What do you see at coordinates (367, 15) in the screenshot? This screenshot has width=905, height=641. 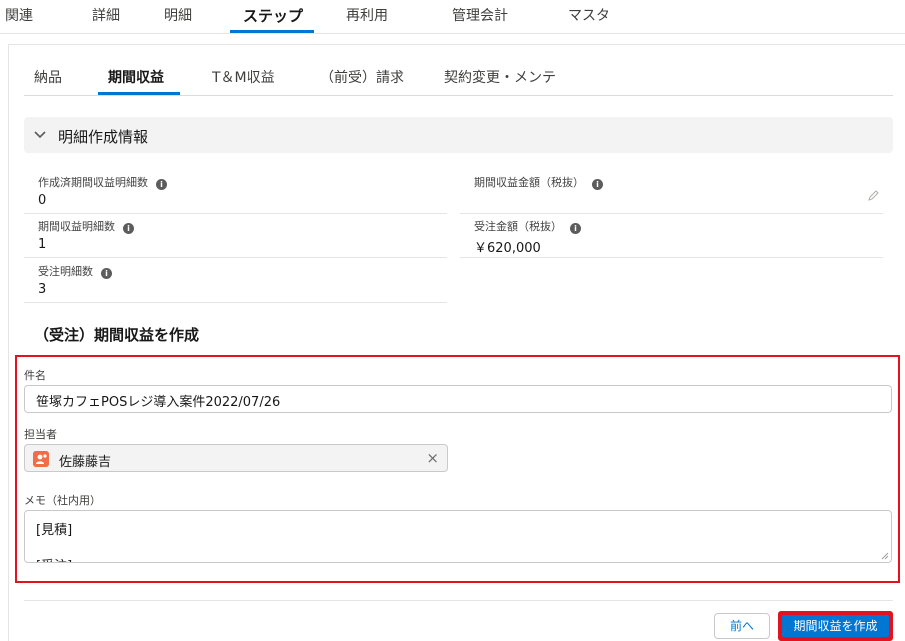 I see `tab-reuse: 再利用` at bounding box center [367, 15].